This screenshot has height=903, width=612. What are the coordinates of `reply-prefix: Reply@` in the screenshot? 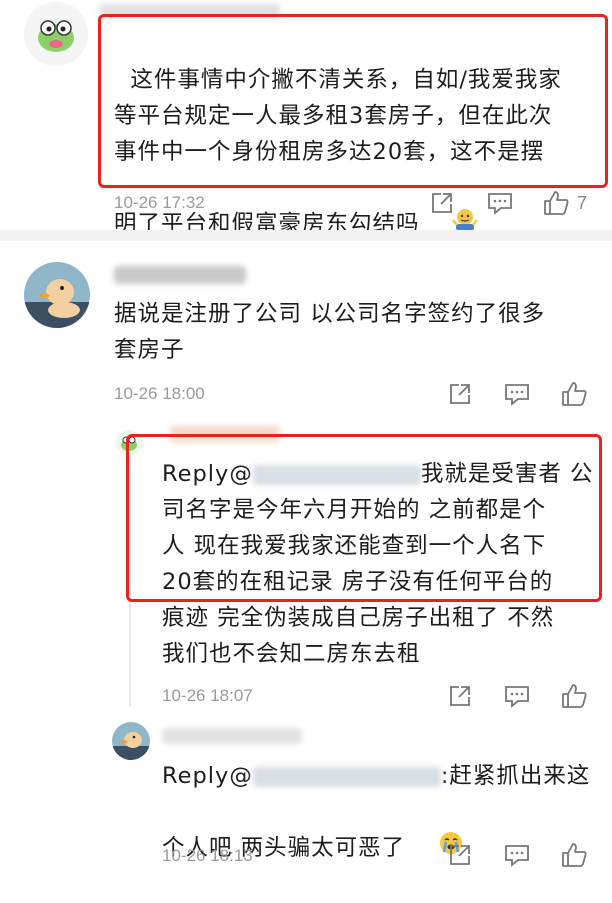 It's located at (207, 776).